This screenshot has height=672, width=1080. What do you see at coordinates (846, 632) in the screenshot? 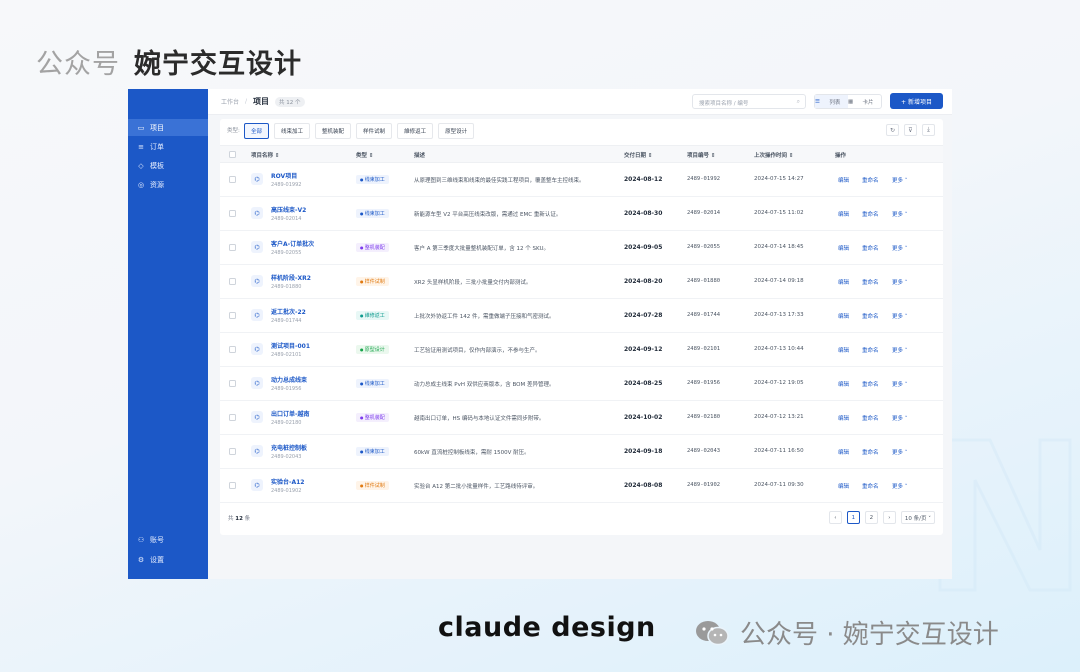
I see `watermark-bottom: 公众号 · 婉宁交互设计` at bounding box center [846, 632].